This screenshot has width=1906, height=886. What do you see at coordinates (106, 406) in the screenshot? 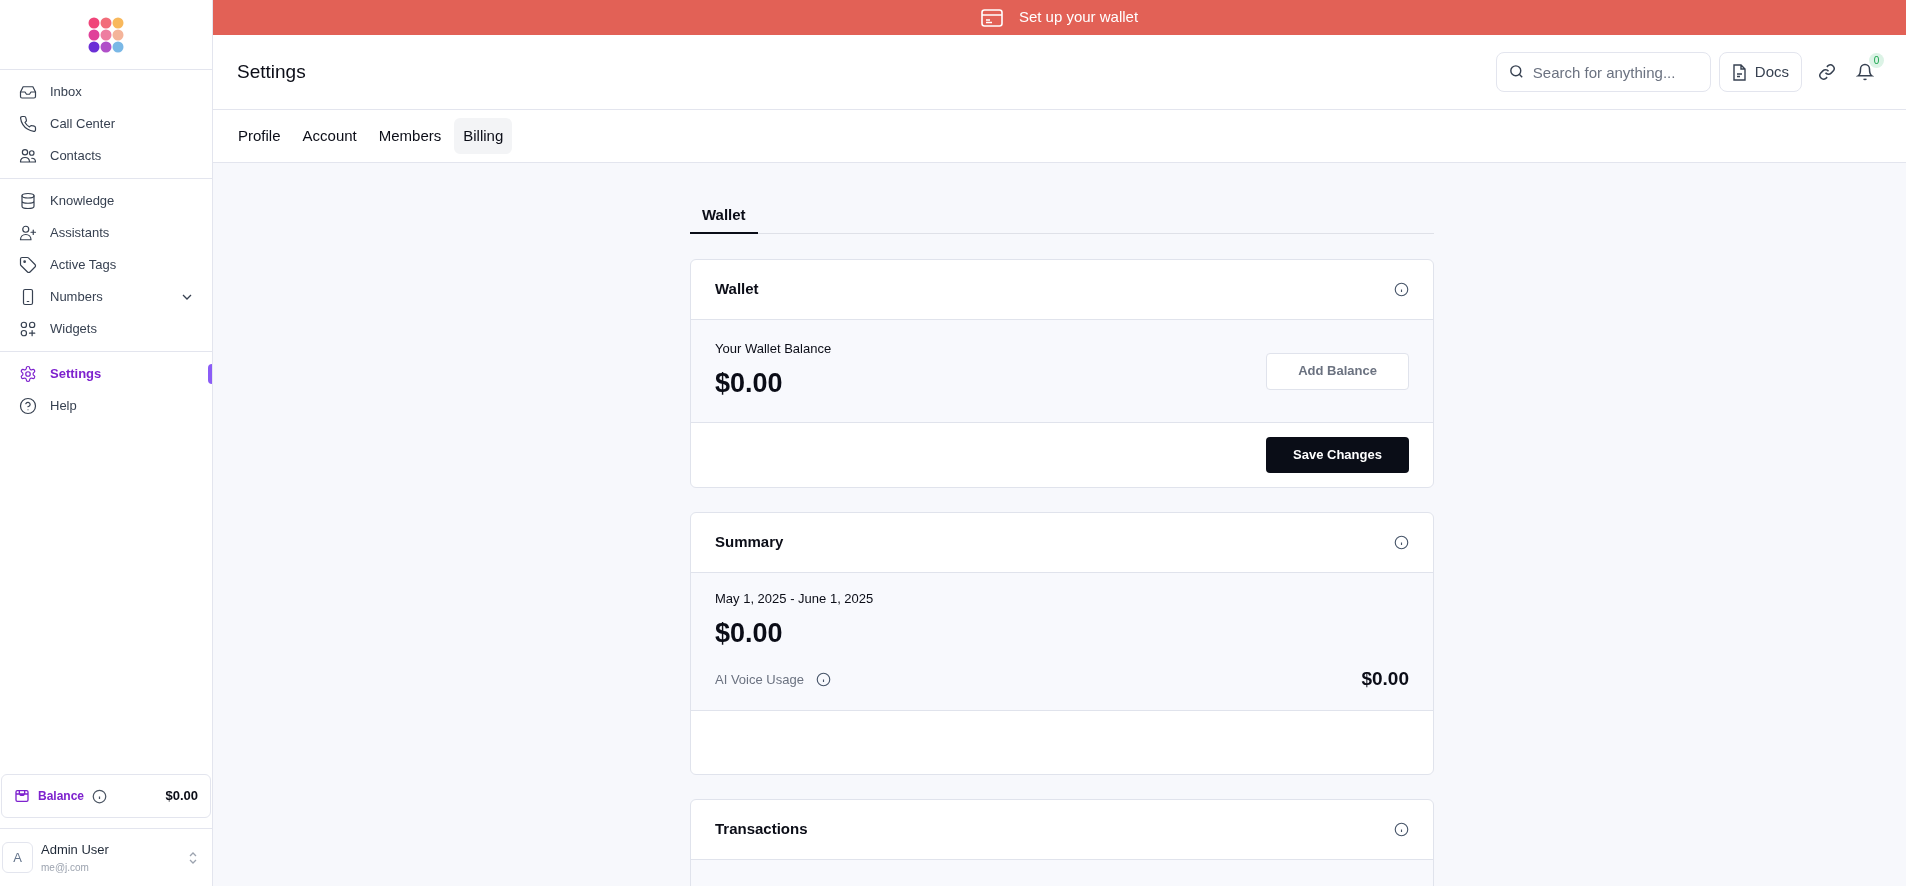
I see `sidebar-item: Help` at bounding box center [106, 406].